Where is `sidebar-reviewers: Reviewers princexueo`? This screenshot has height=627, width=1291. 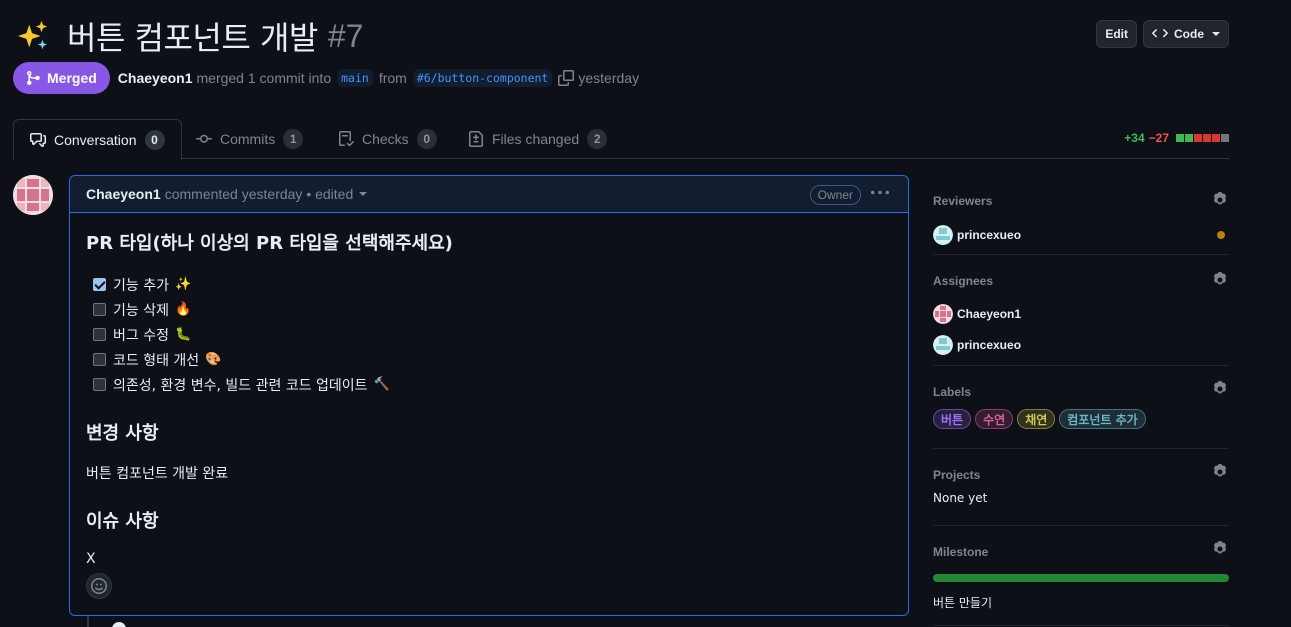 sidebar-reviewers: Reviewers princexueo is located at coordinates (1081, 215).